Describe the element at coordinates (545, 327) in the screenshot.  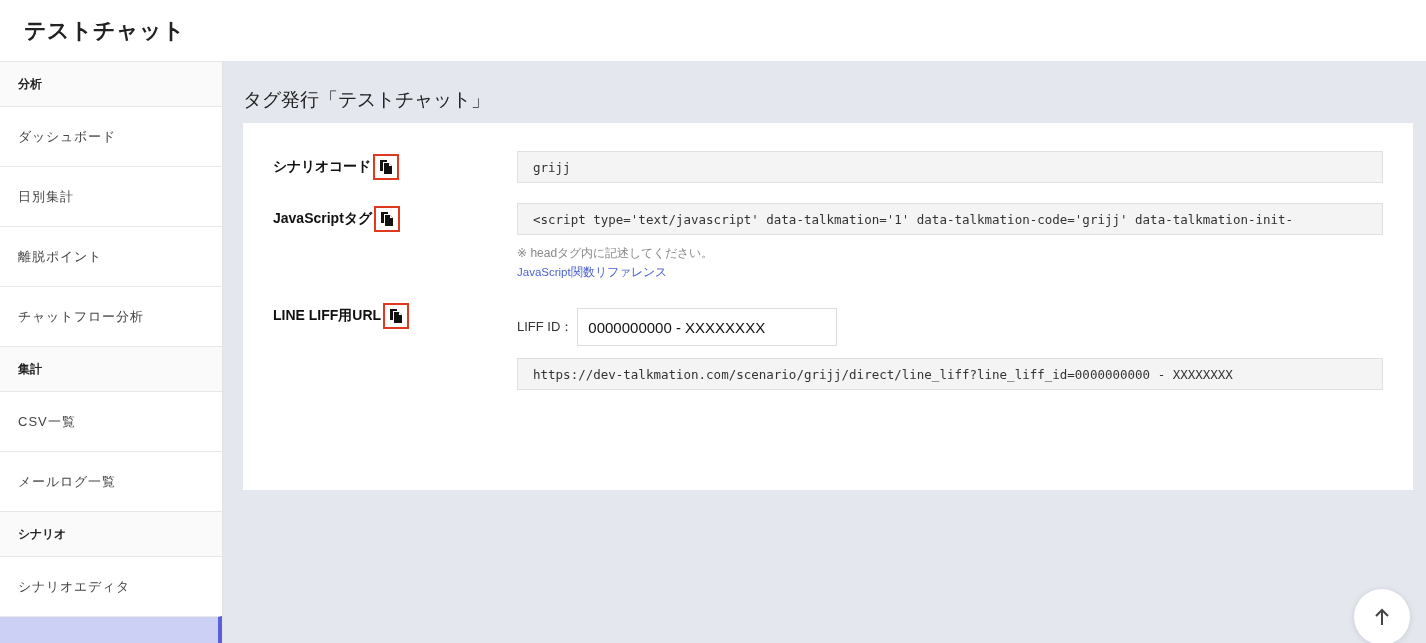
I see `input-label: LIFF ID：` at that location.